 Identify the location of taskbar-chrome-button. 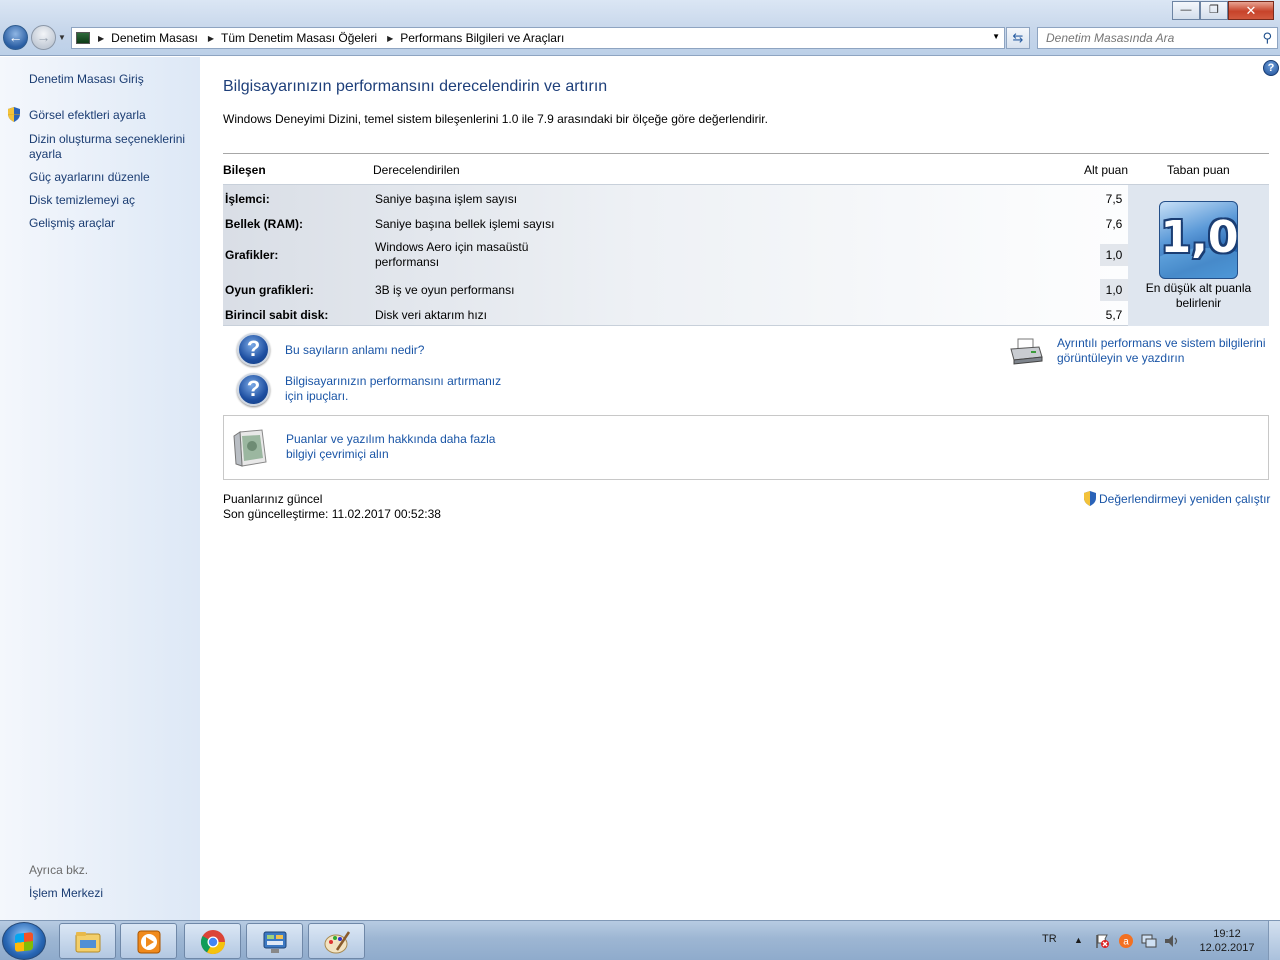
(212, 941).